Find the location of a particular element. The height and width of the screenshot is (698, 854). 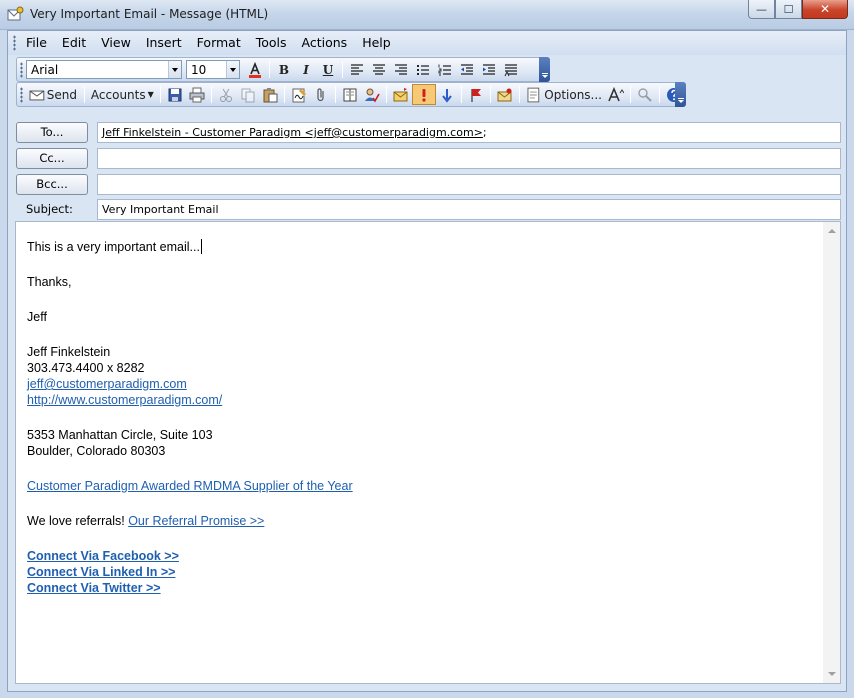

body-sign: Jeff is located at coordinates (37, 317).